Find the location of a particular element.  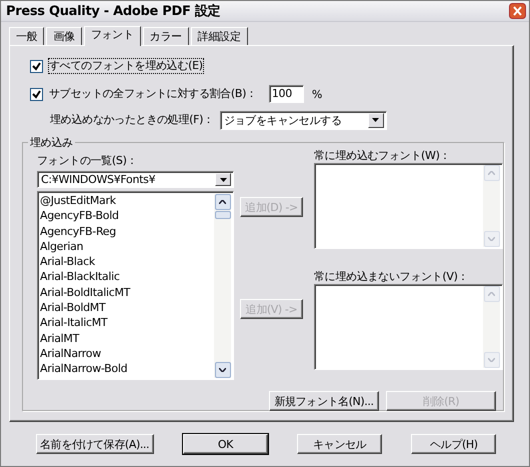

field-label: 常に埋め込むフォント(W)： is located at coordinates (383, 154).